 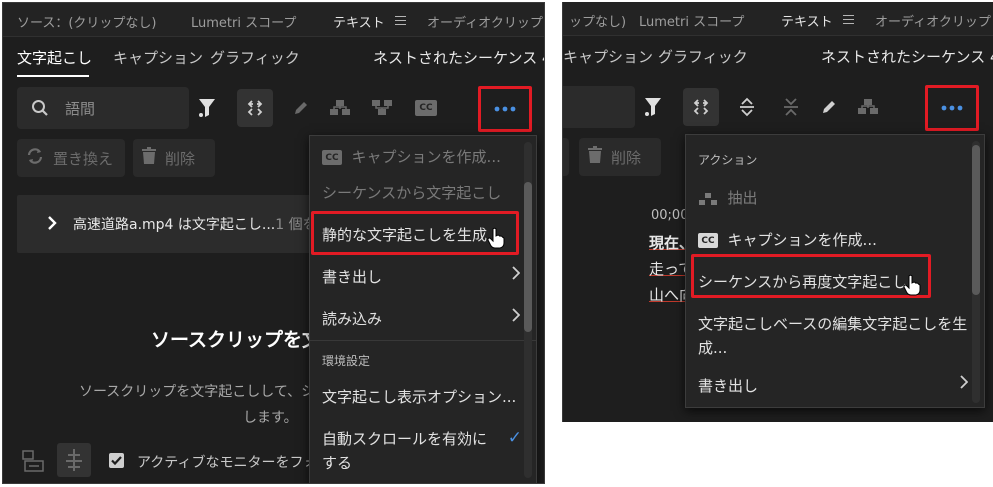 I want to click on tab-source: ソース：(クリップなし), so click(x=87, y=21).